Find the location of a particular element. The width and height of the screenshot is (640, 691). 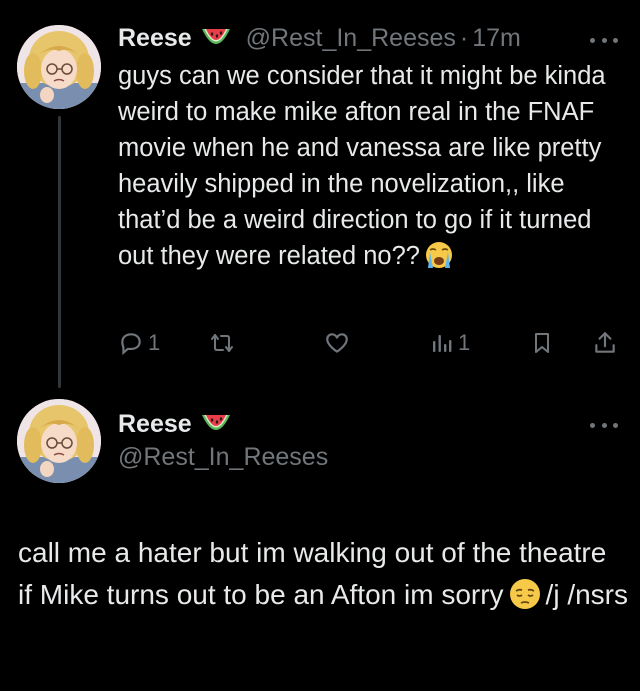

tweet-header: Reese @Rest_In_Reeses · 17m is located at coordinates (319, 38).